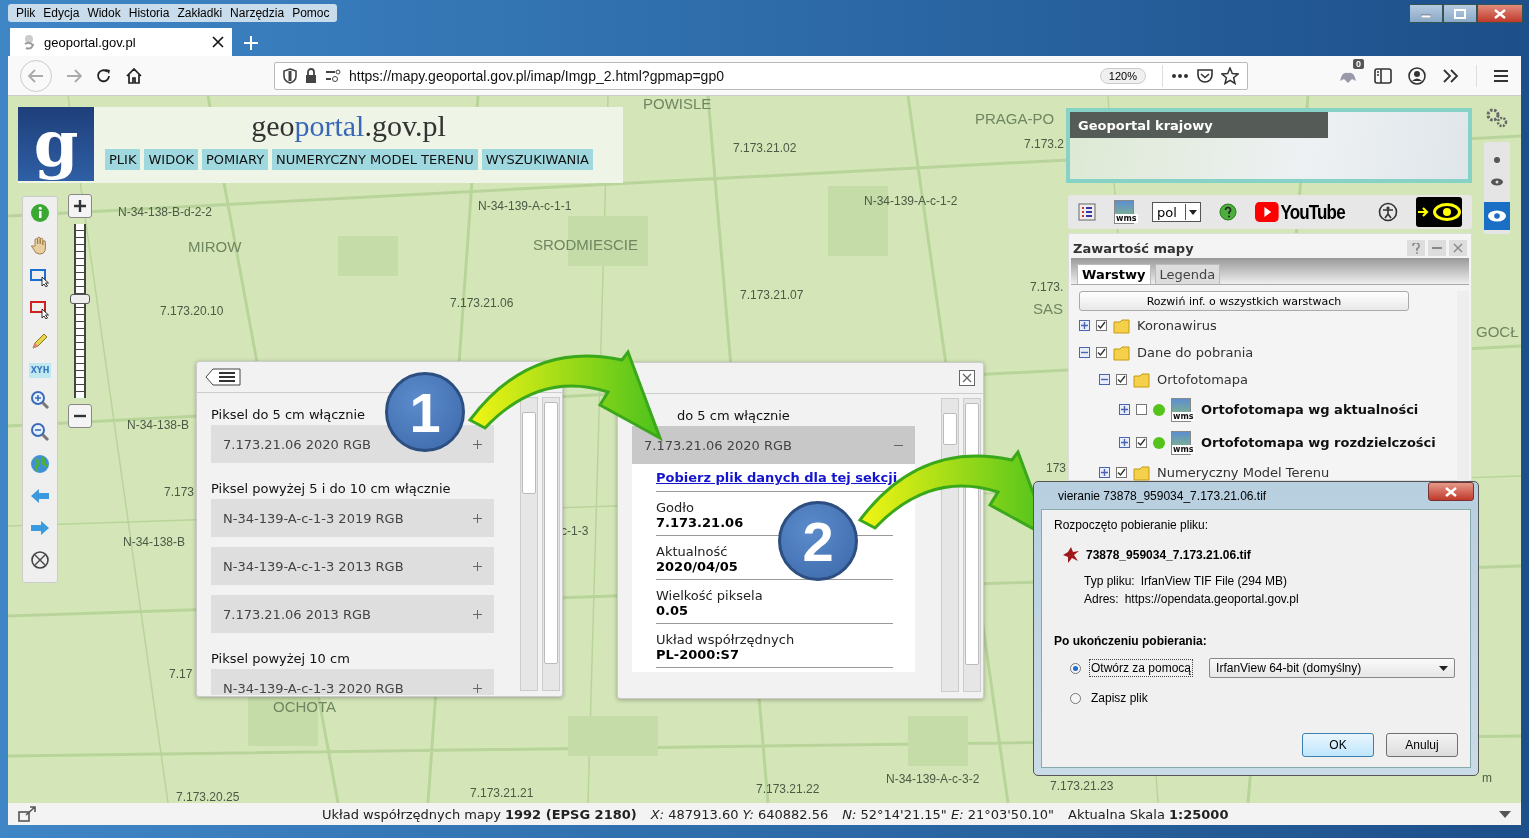 The width and height of the screenshot is (1529, 838). What do you see at coordinates (726, 639) in the screenshot?
I see `field-label: Układ współrzędnych` at bounding box center [726, 639].